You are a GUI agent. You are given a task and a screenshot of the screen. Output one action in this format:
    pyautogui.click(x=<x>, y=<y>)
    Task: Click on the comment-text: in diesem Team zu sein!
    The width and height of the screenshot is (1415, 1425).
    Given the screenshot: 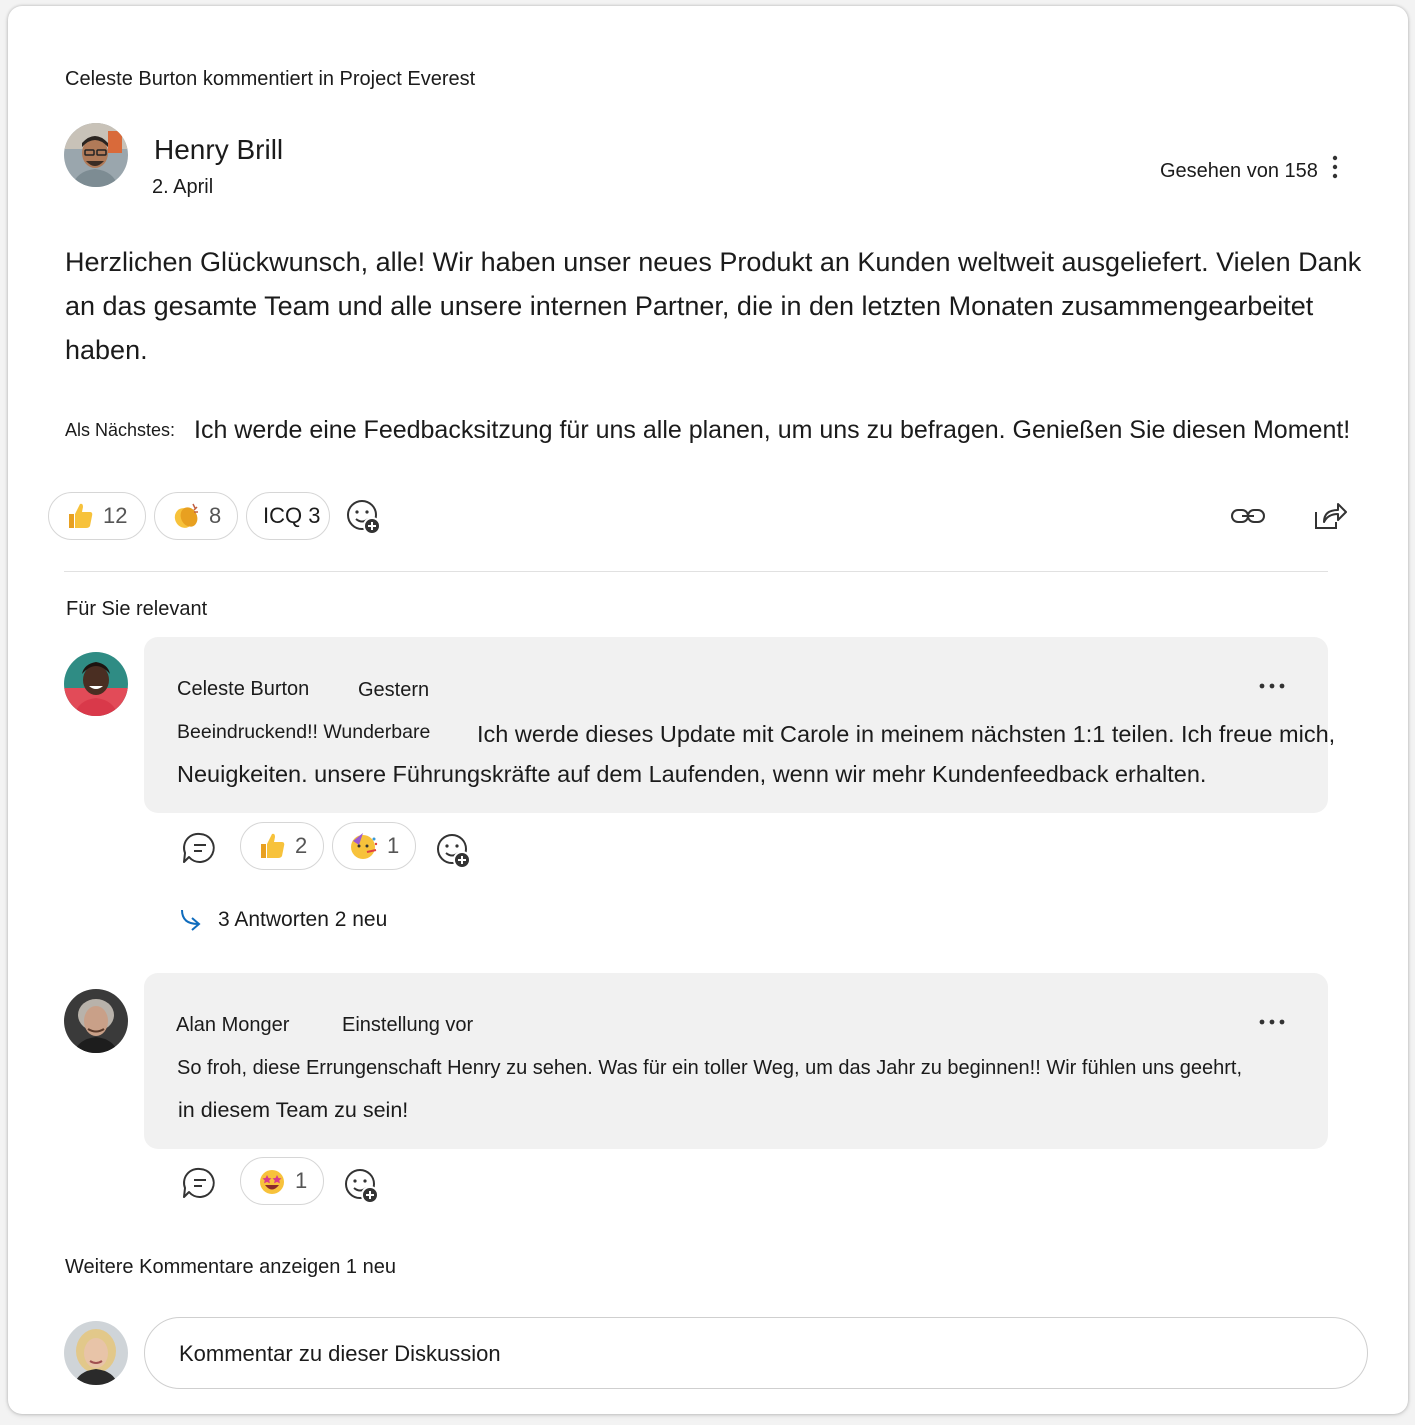 What is the action you would take?
    pyautogui.click(x=293, y=1110)
    